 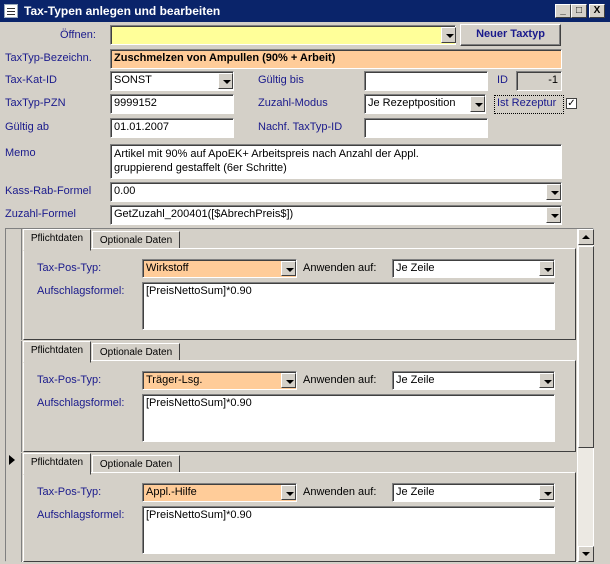 What do you see at coordinates (219, 380) in the screenshot?
I see `tax-pos-typ-combobox: Träger-Lsg.` at bounding box center [219, 380].